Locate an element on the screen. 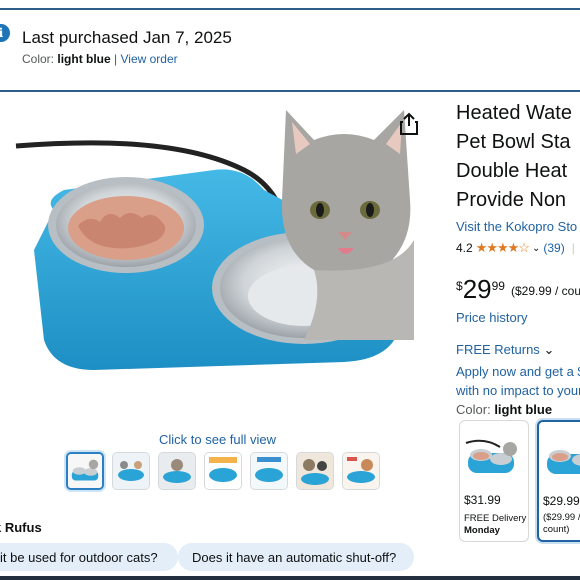 The height and width of the screenshot is (580, 580). free-returns-link: FREE Returns ⌄ is located at coordinates (505, 350).